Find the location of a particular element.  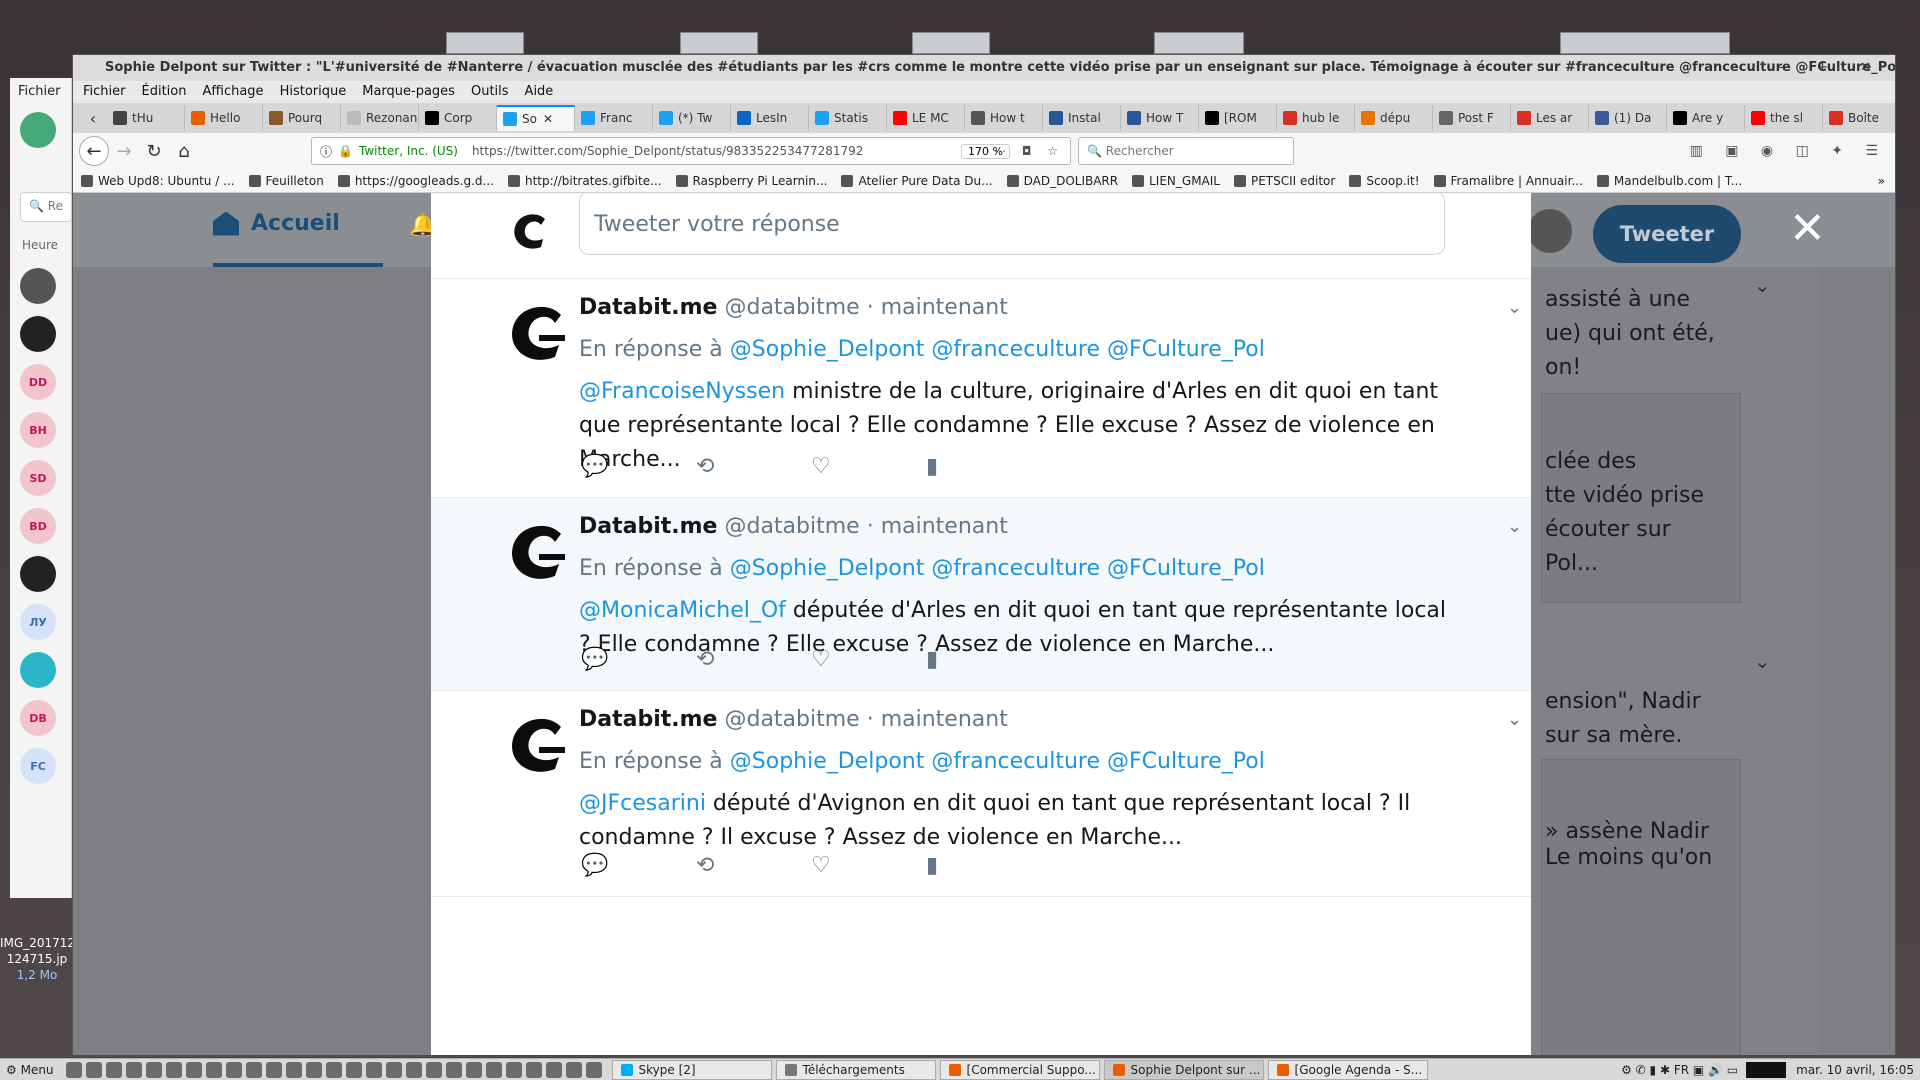

bookmark-item: Scoop.it! is located at coordinates (1384, 181).